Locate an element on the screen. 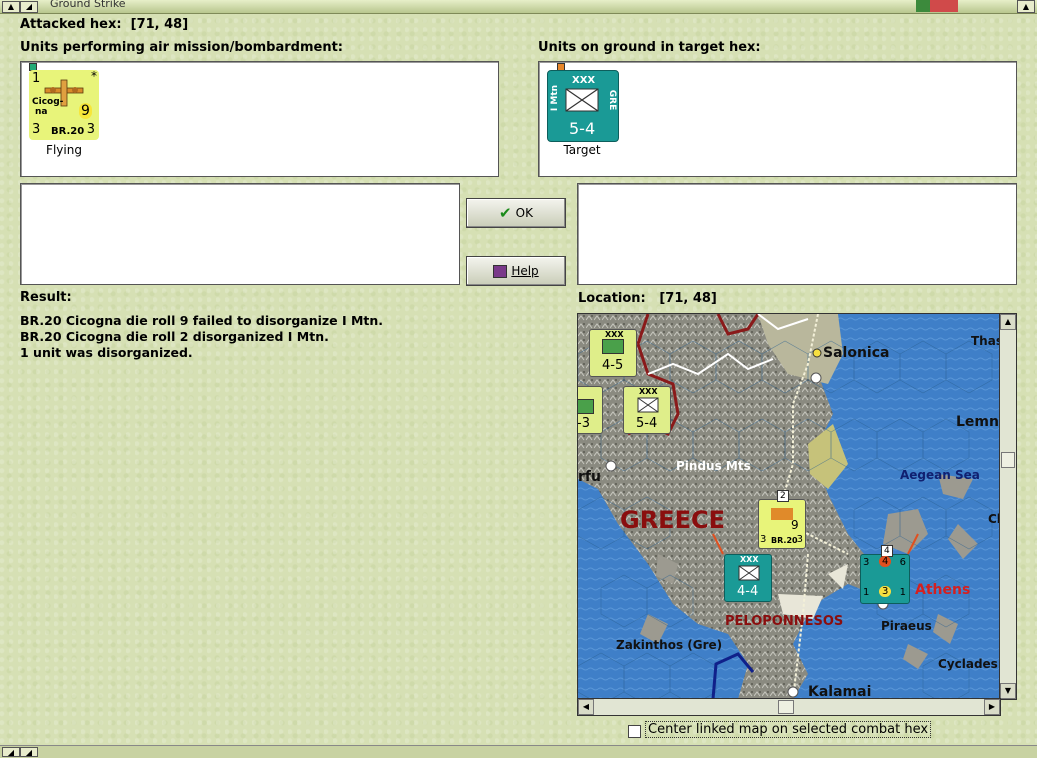 The image size is (1037, 758). vertical-scroll-thumb is located at coordinates (1008, 460).